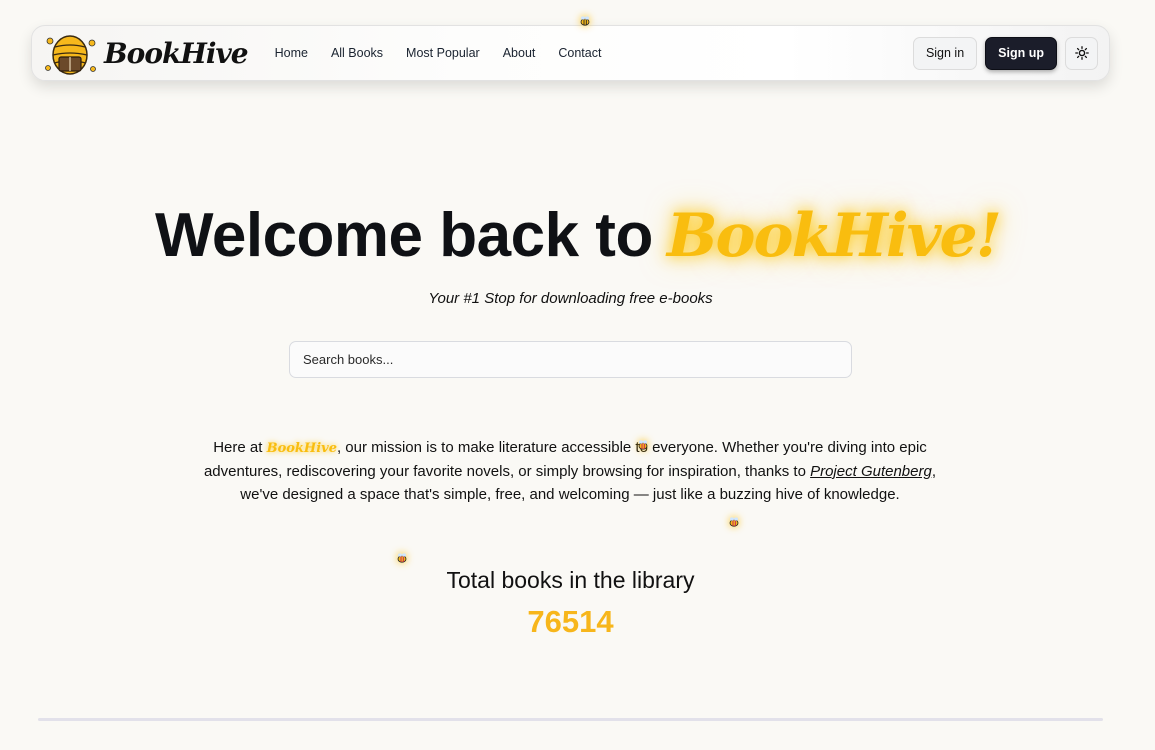 Image resolution: width=1155 pixels, height=750 pixels. Describe the element at coordinates (570, 719) in the screenshot. I see `section-divider` at that location.